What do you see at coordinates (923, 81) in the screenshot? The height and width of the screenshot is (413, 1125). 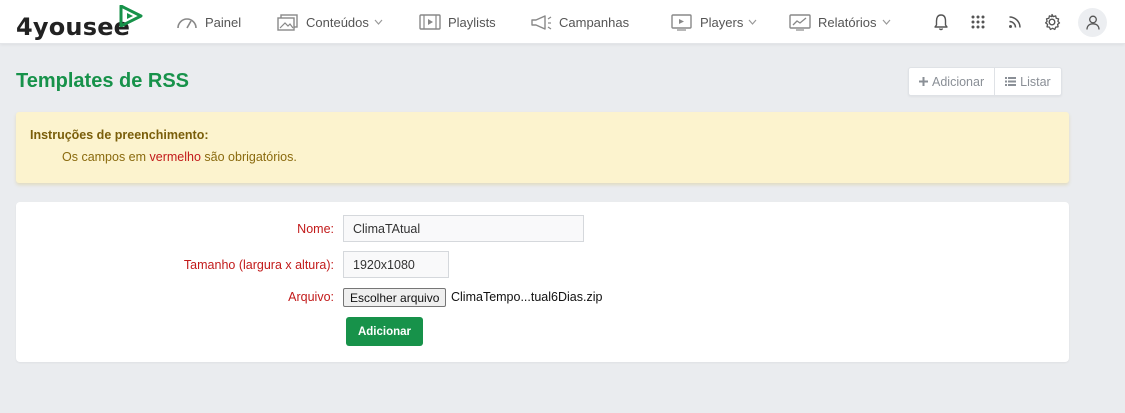 I see `plus-icon` at bounding box center [923, 81].